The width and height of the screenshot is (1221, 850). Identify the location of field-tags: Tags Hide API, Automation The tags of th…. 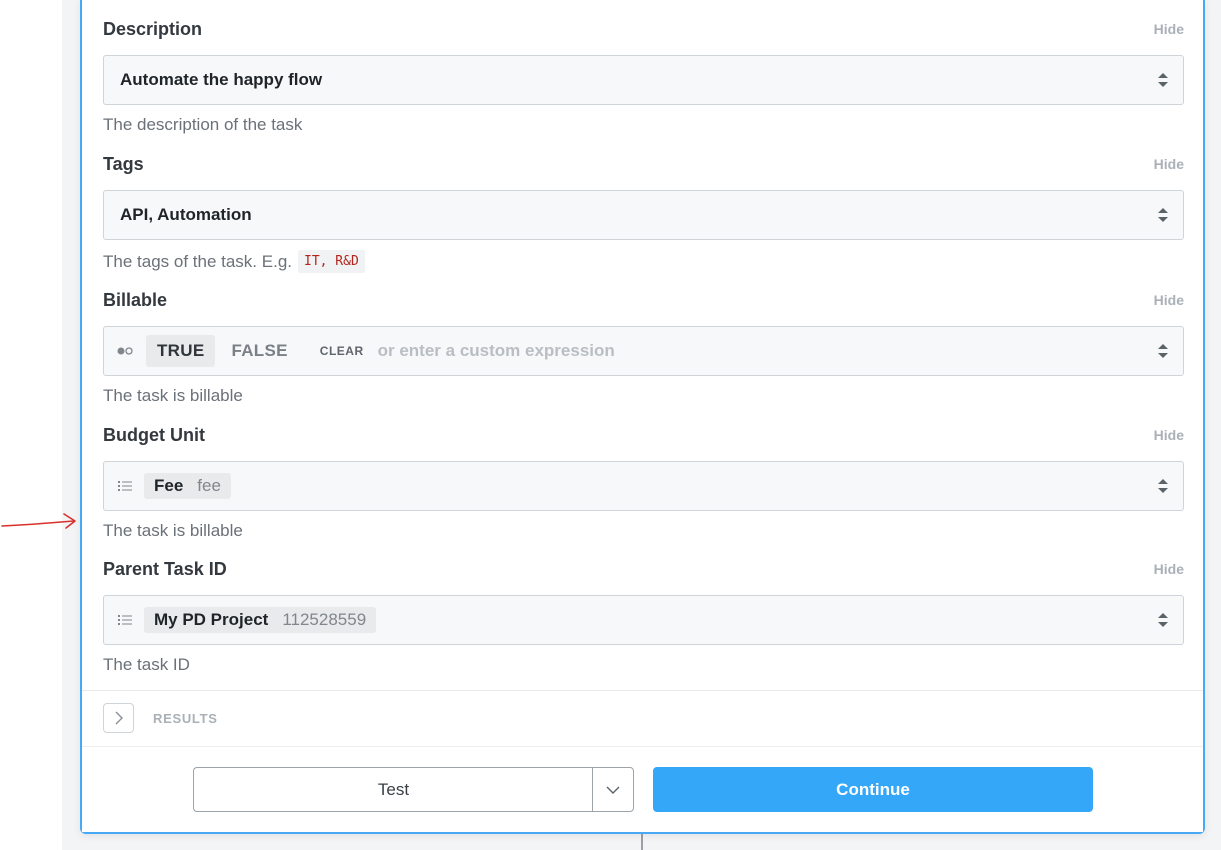
(643, 213).